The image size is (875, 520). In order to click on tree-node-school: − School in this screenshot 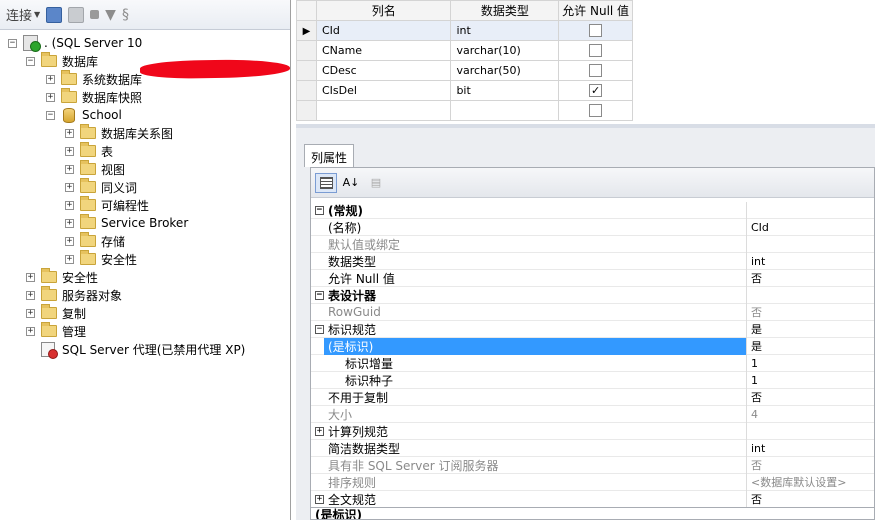, I will do `click(84, 115)`.